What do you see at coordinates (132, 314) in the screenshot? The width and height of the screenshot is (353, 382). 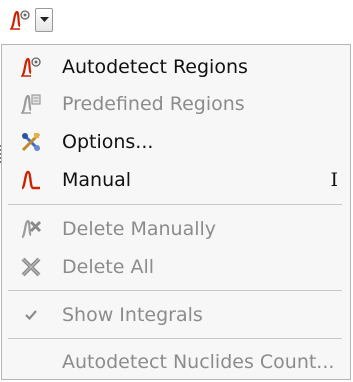 I see `menu-item-label: Show Integrals` at bounding box center [132, 314].